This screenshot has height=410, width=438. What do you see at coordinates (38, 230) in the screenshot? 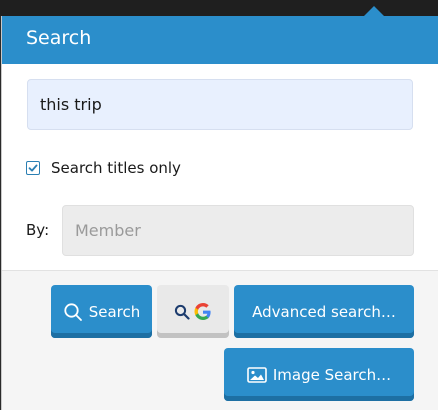
I see `by-label: By:` at bounding box center [38, 230].